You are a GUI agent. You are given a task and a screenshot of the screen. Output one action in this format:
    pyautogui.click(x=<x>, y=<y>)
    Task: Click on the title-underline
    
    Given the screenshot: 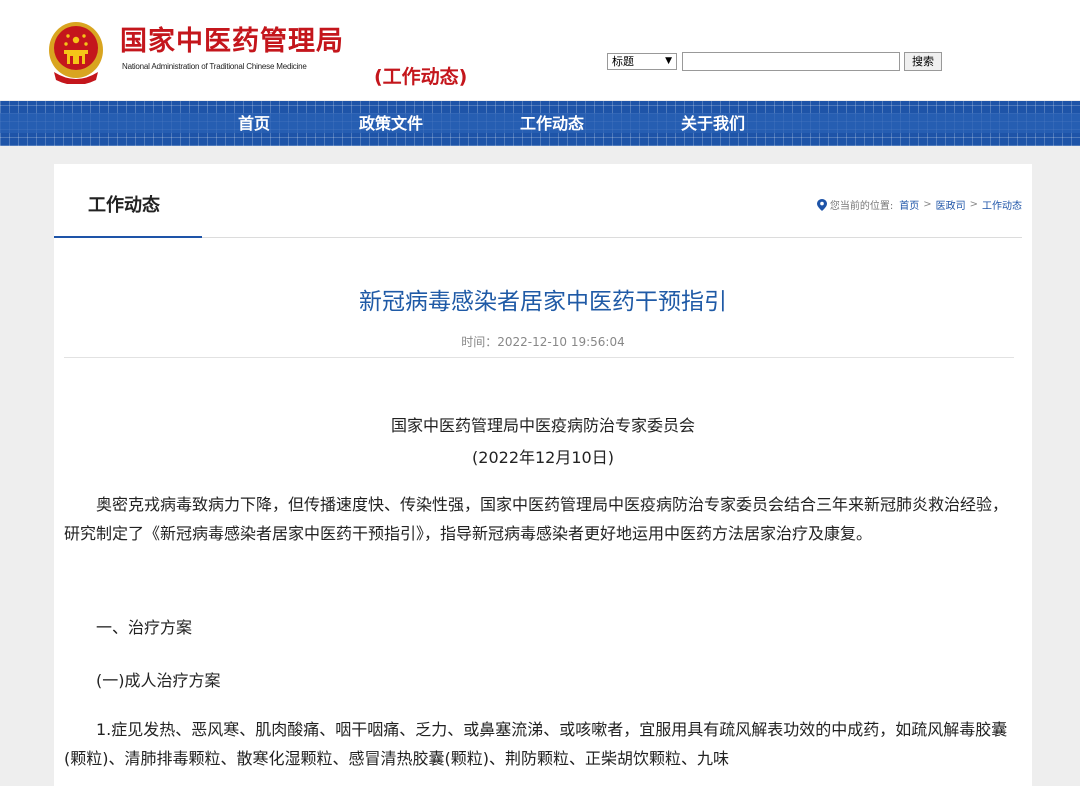 What is the action you would take?
    pyautogui.click(x=128, y=237)
    